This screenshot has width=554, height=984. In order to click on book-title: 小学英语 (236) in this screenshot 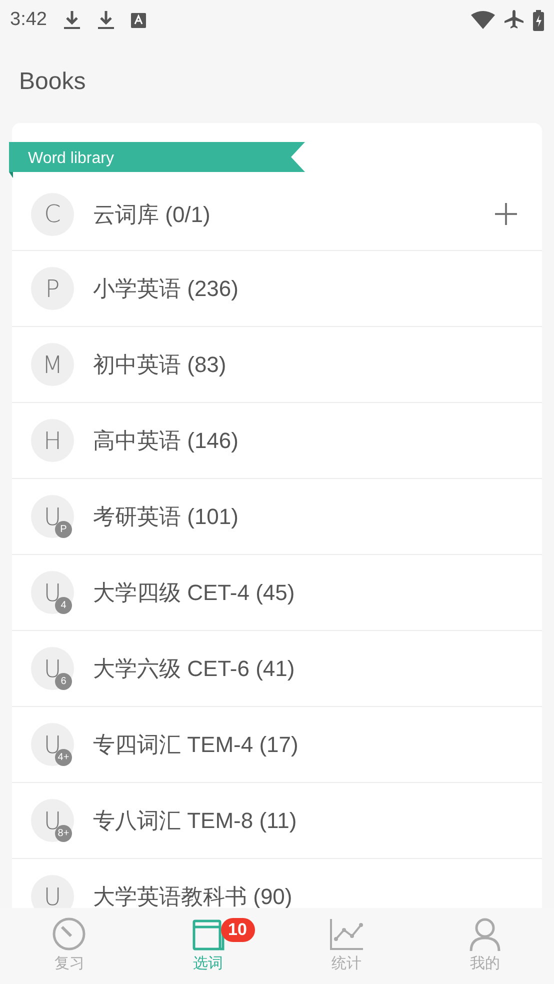, I will do `click(165, 289)`.